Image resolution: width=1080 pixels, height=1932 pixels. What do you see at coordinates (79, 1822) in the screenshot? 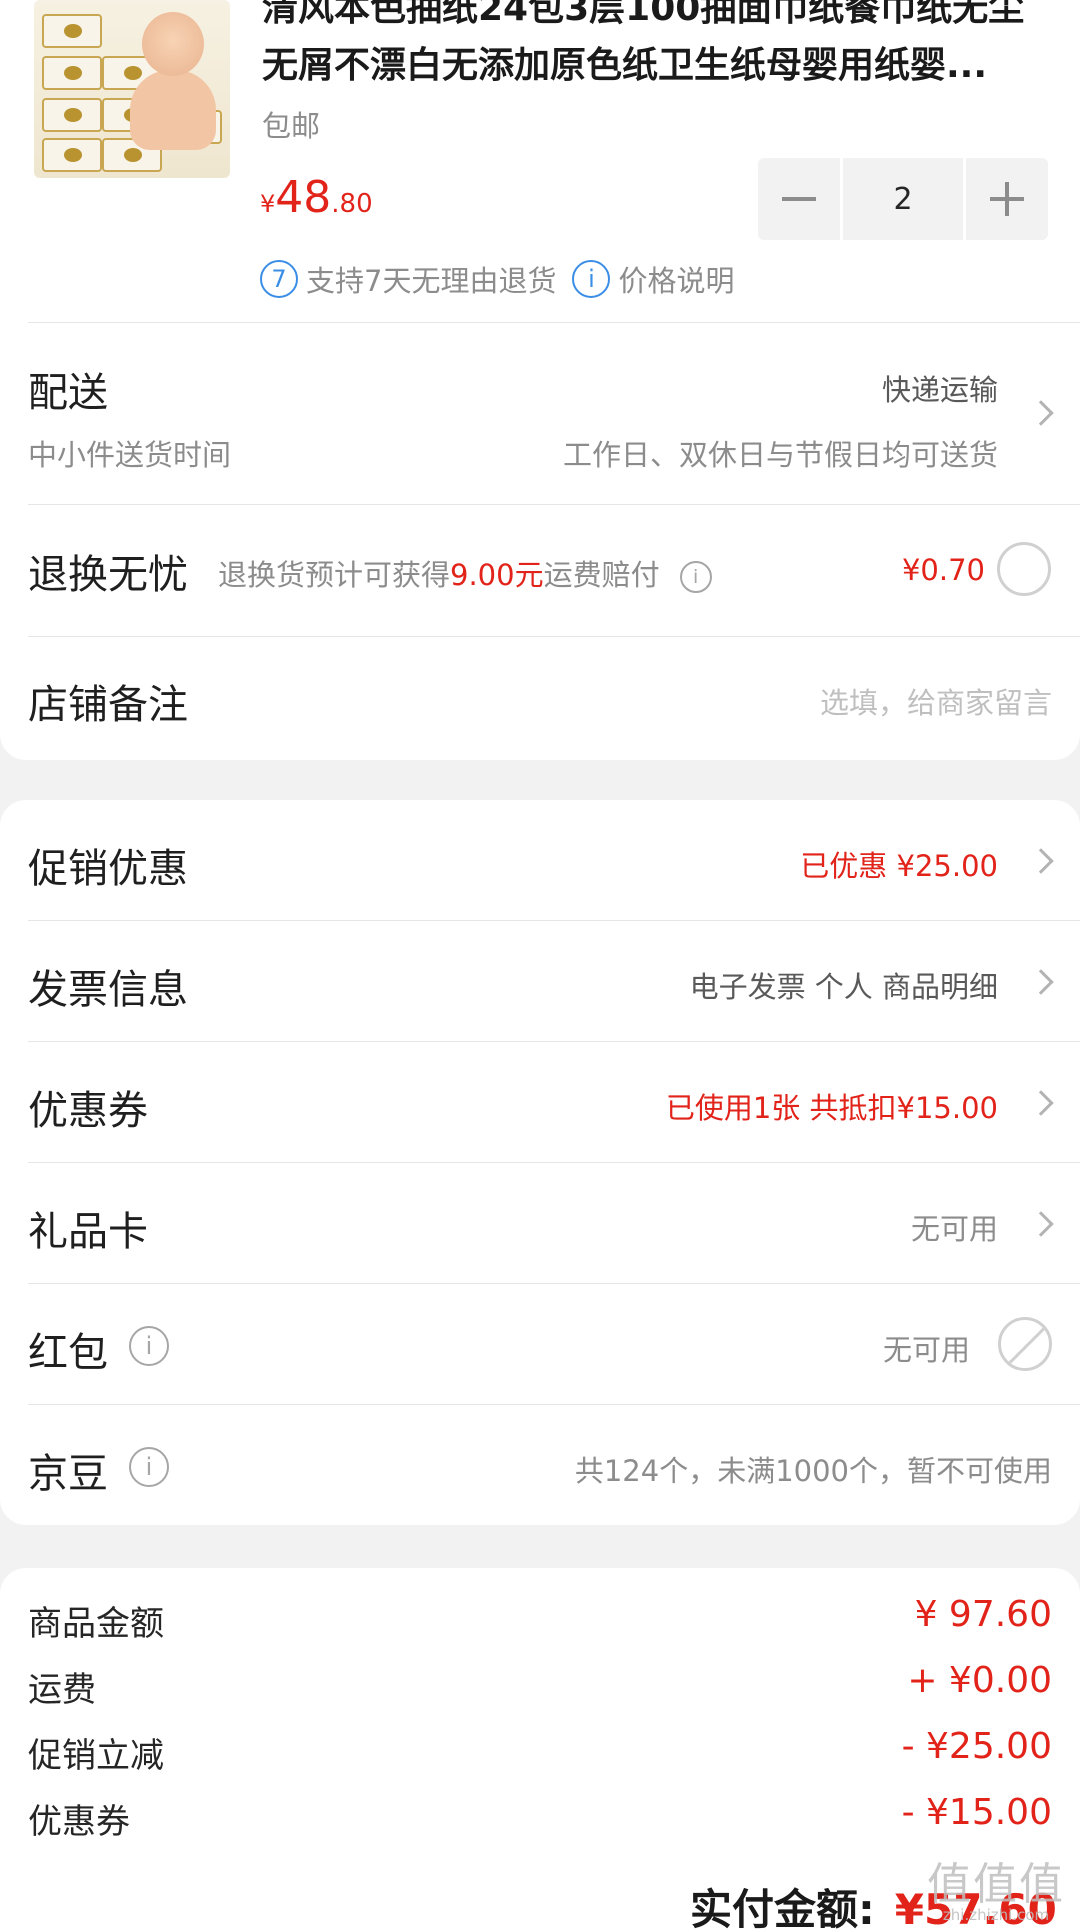
I see `summary-label-coupon: 优惠券` at bounding box center [79, 1822].